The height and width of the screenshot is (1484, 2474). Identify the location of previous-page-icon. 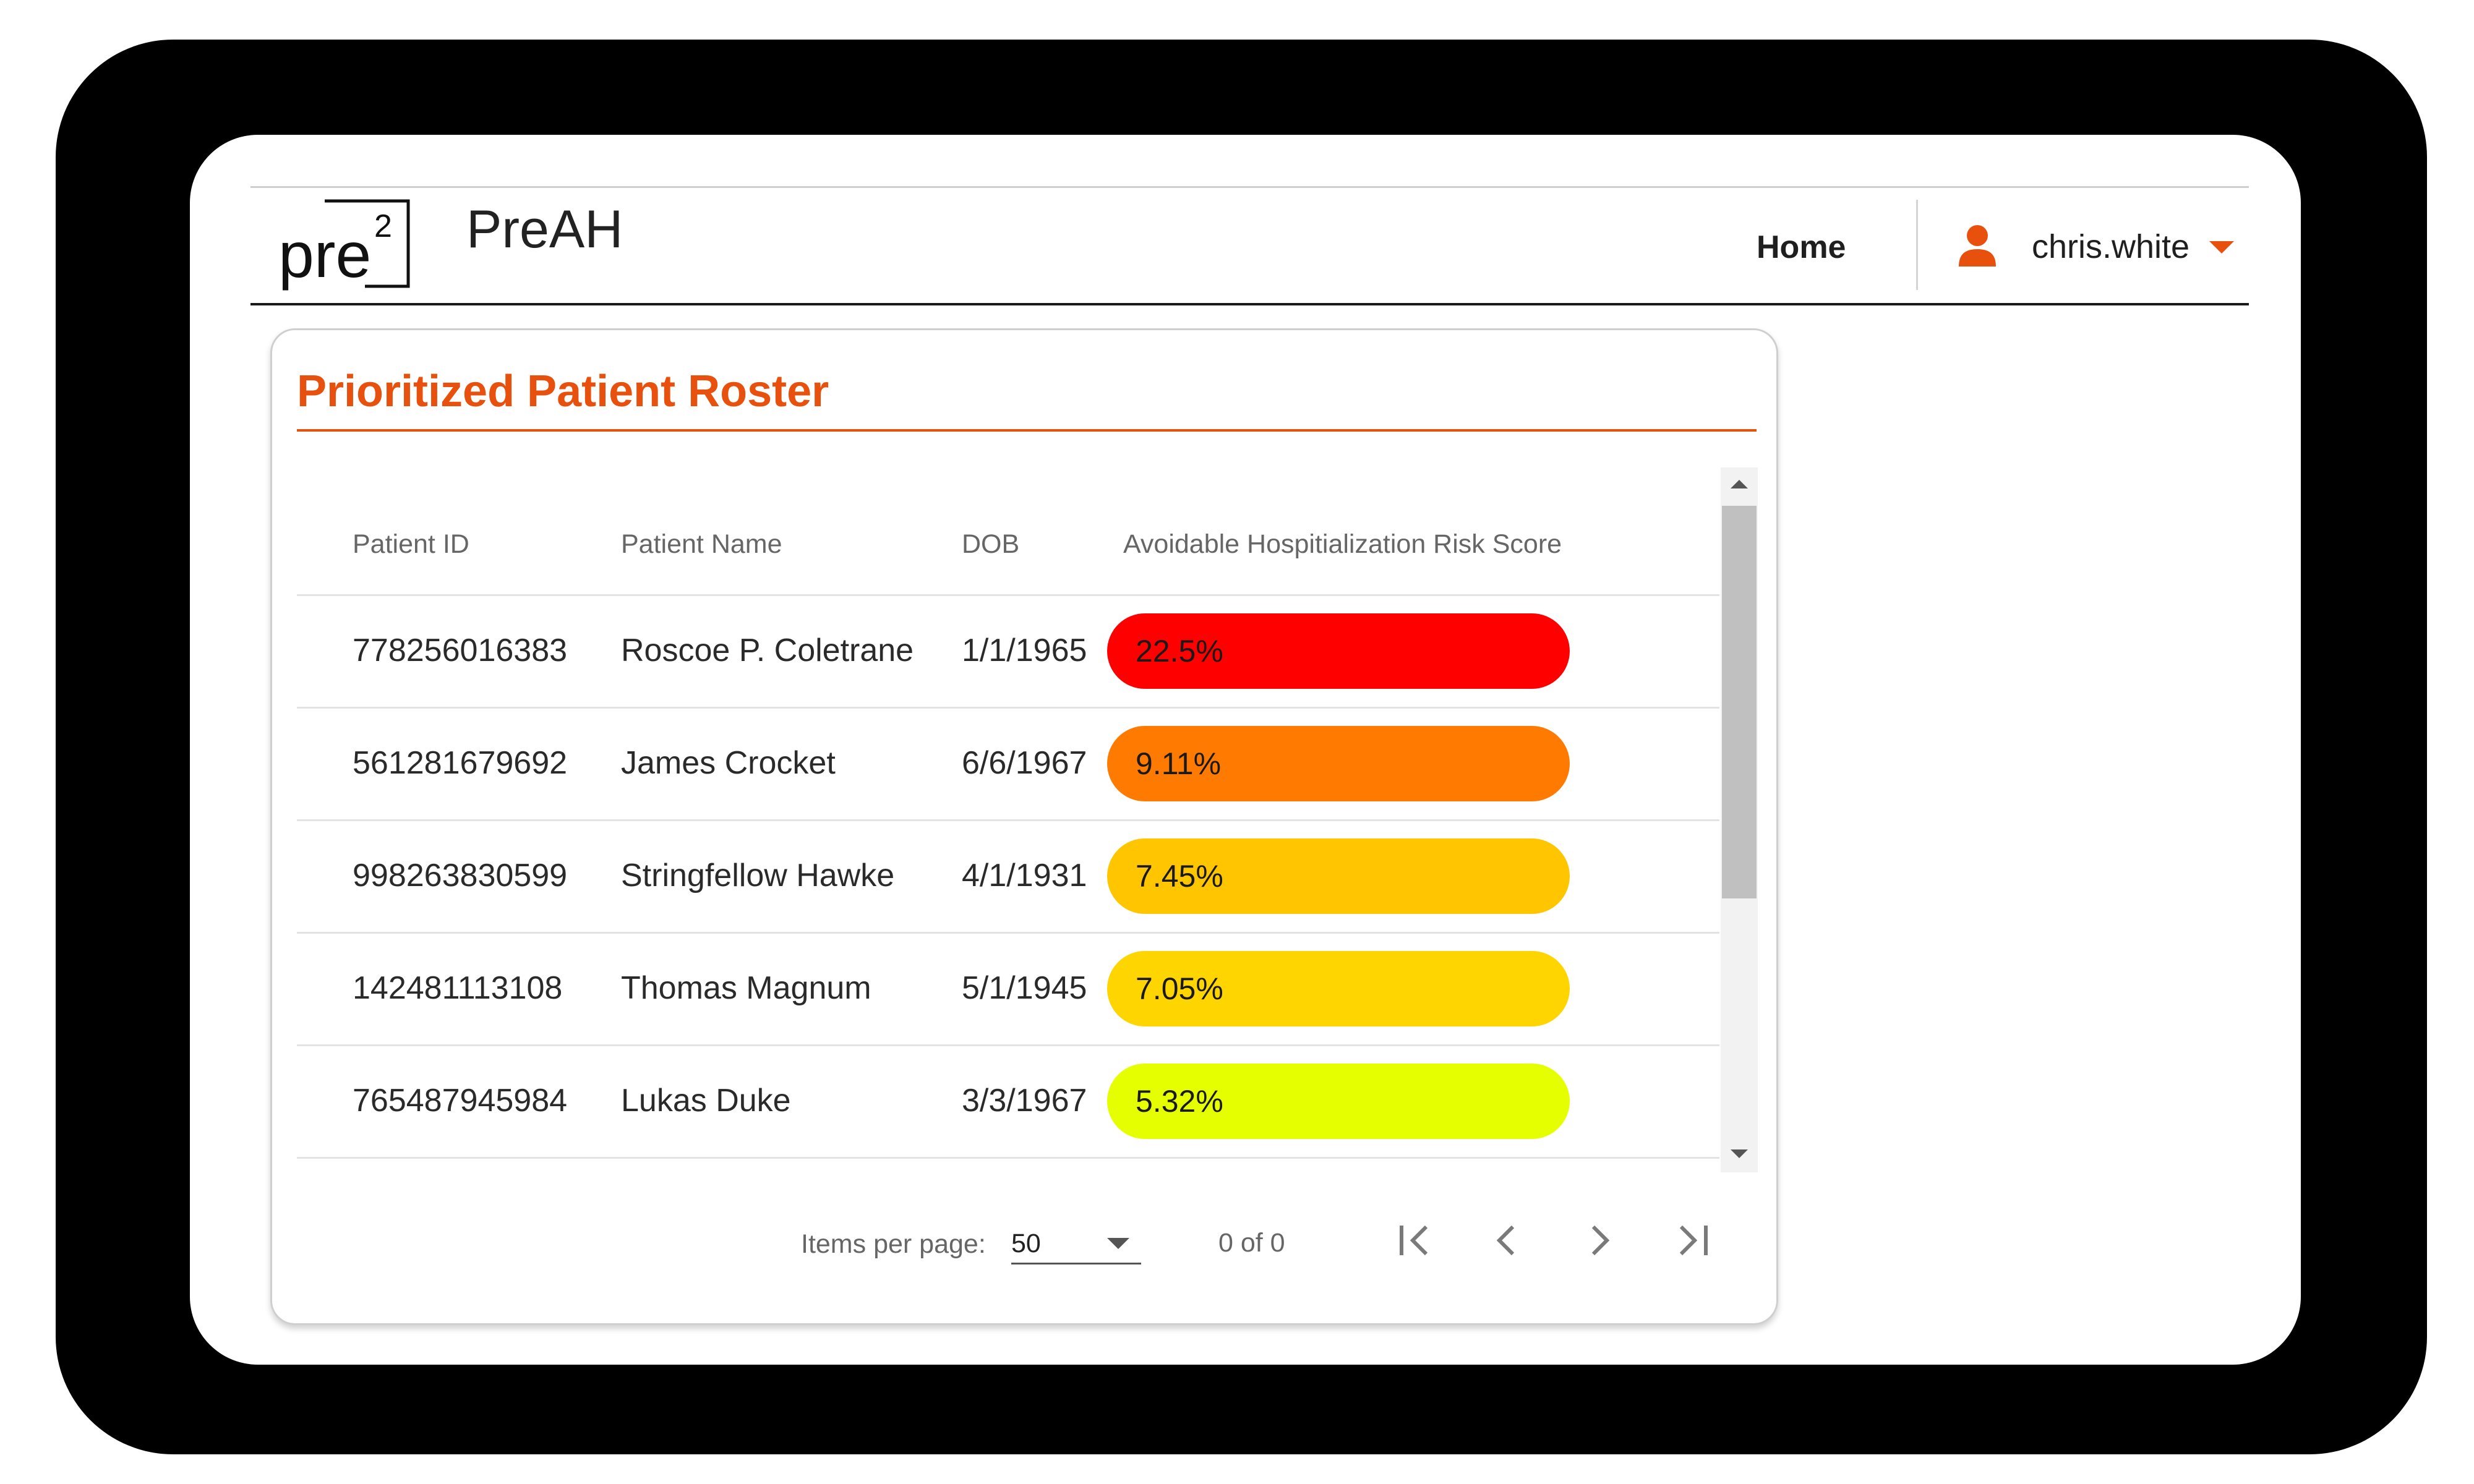
(1507, 1240).